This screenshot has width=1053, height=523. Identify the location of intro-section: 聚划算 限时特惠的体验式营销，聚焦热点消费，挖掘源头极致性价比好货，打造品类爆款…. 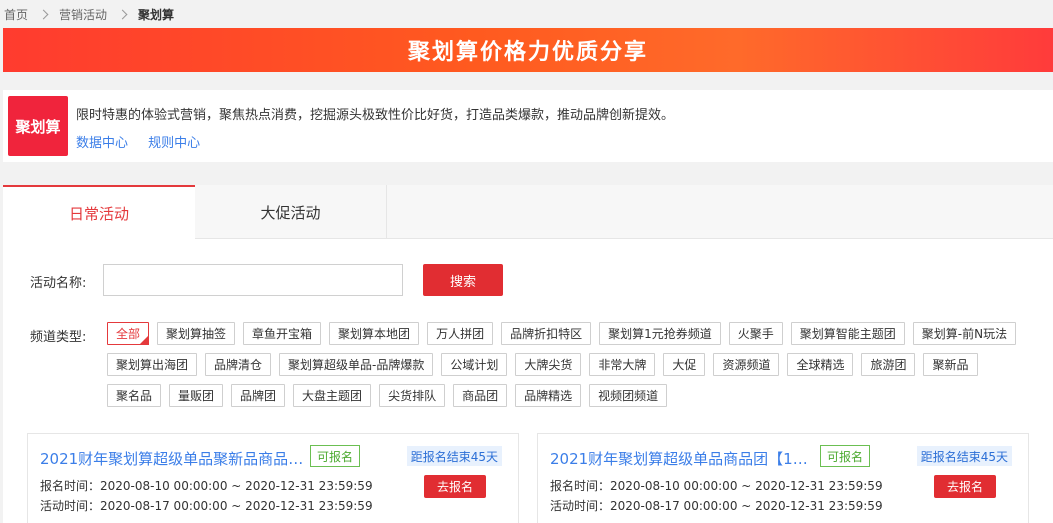
(528, 126).